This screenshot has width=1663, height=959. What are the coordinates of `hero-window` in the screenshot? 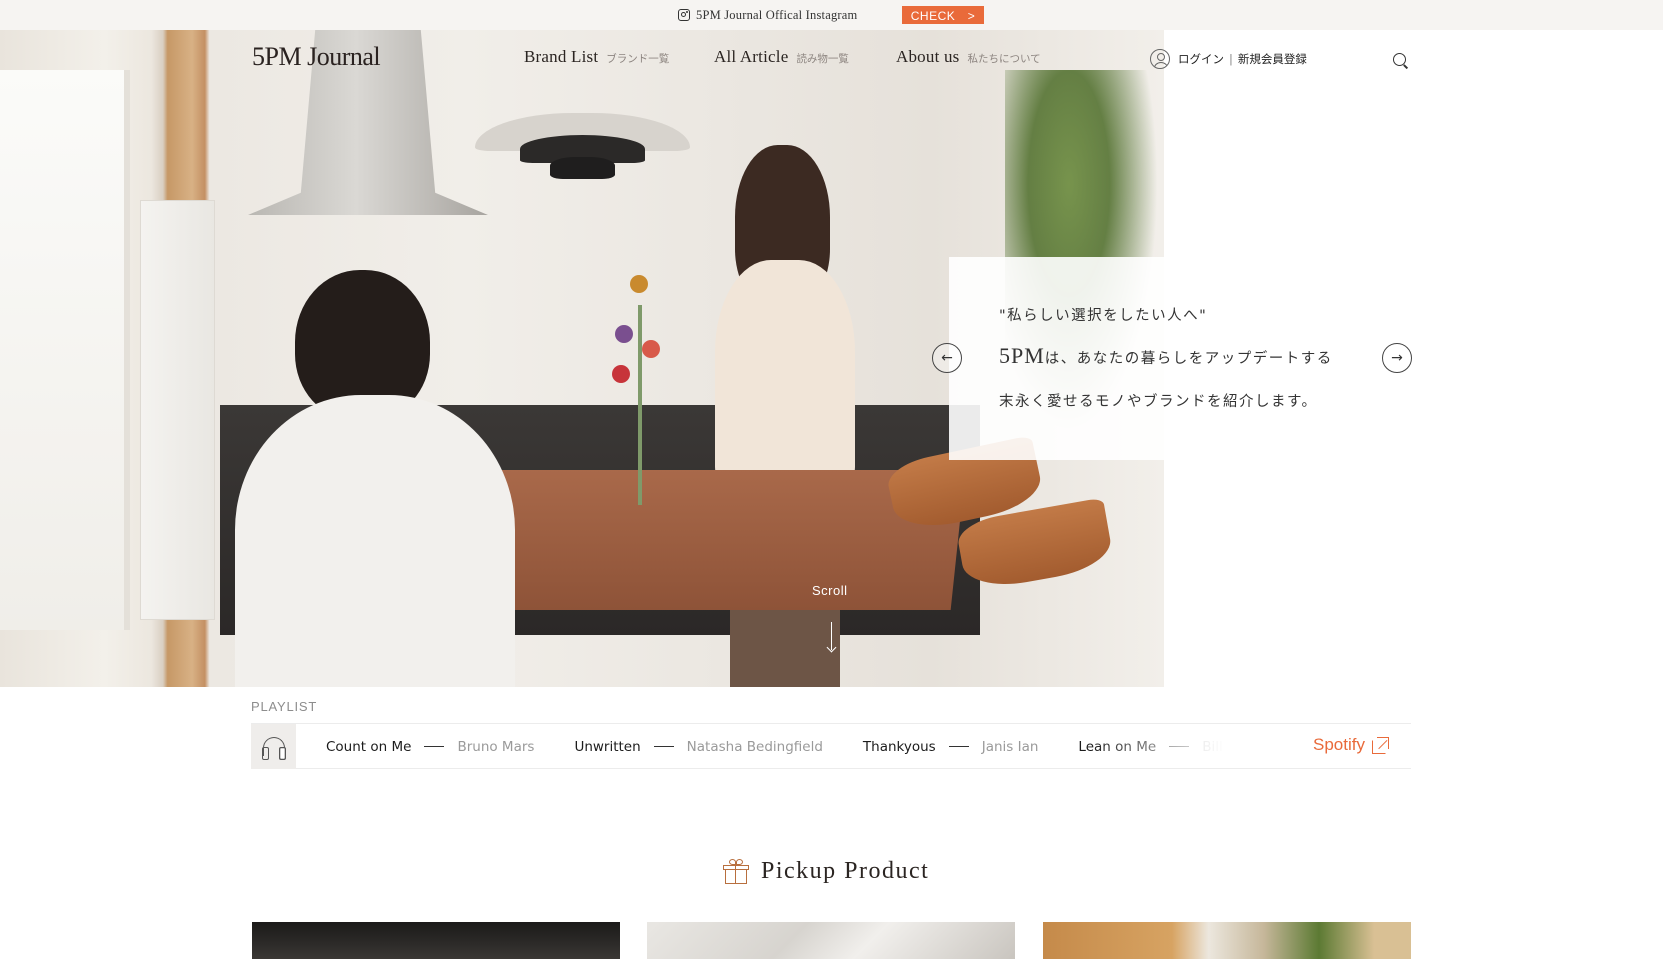 It's located at (65, 350).